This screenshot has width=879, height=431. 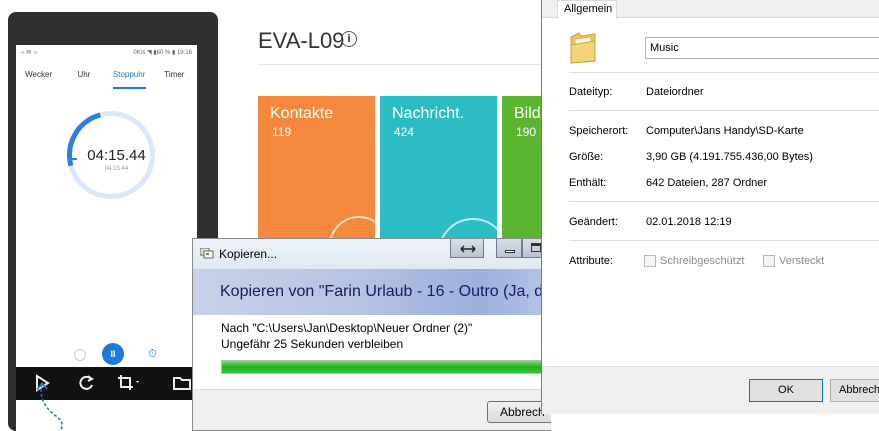 I want to click on lap-button: ⏱, so click(x=152, y=354).